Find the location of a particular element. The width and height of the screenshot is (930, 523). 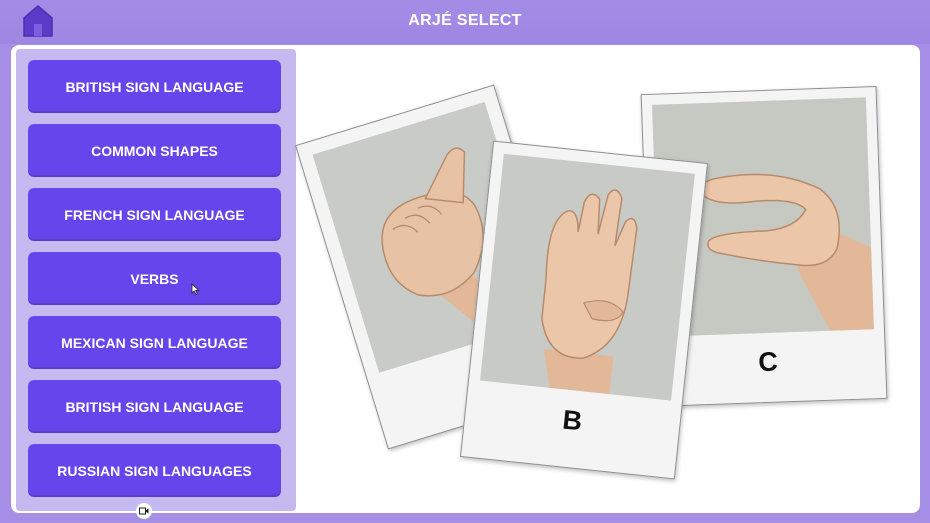

menu-item-mexican-sign-language: MEXICAN SIGN LANGUAGE is located at coordinates (154, 342).